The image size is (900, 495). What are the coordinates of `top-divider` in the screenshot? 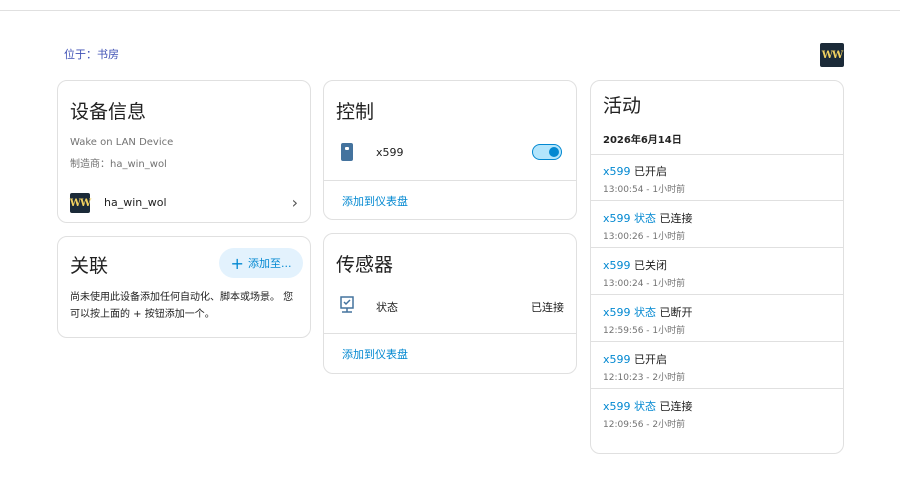 It's located at (450, 10).